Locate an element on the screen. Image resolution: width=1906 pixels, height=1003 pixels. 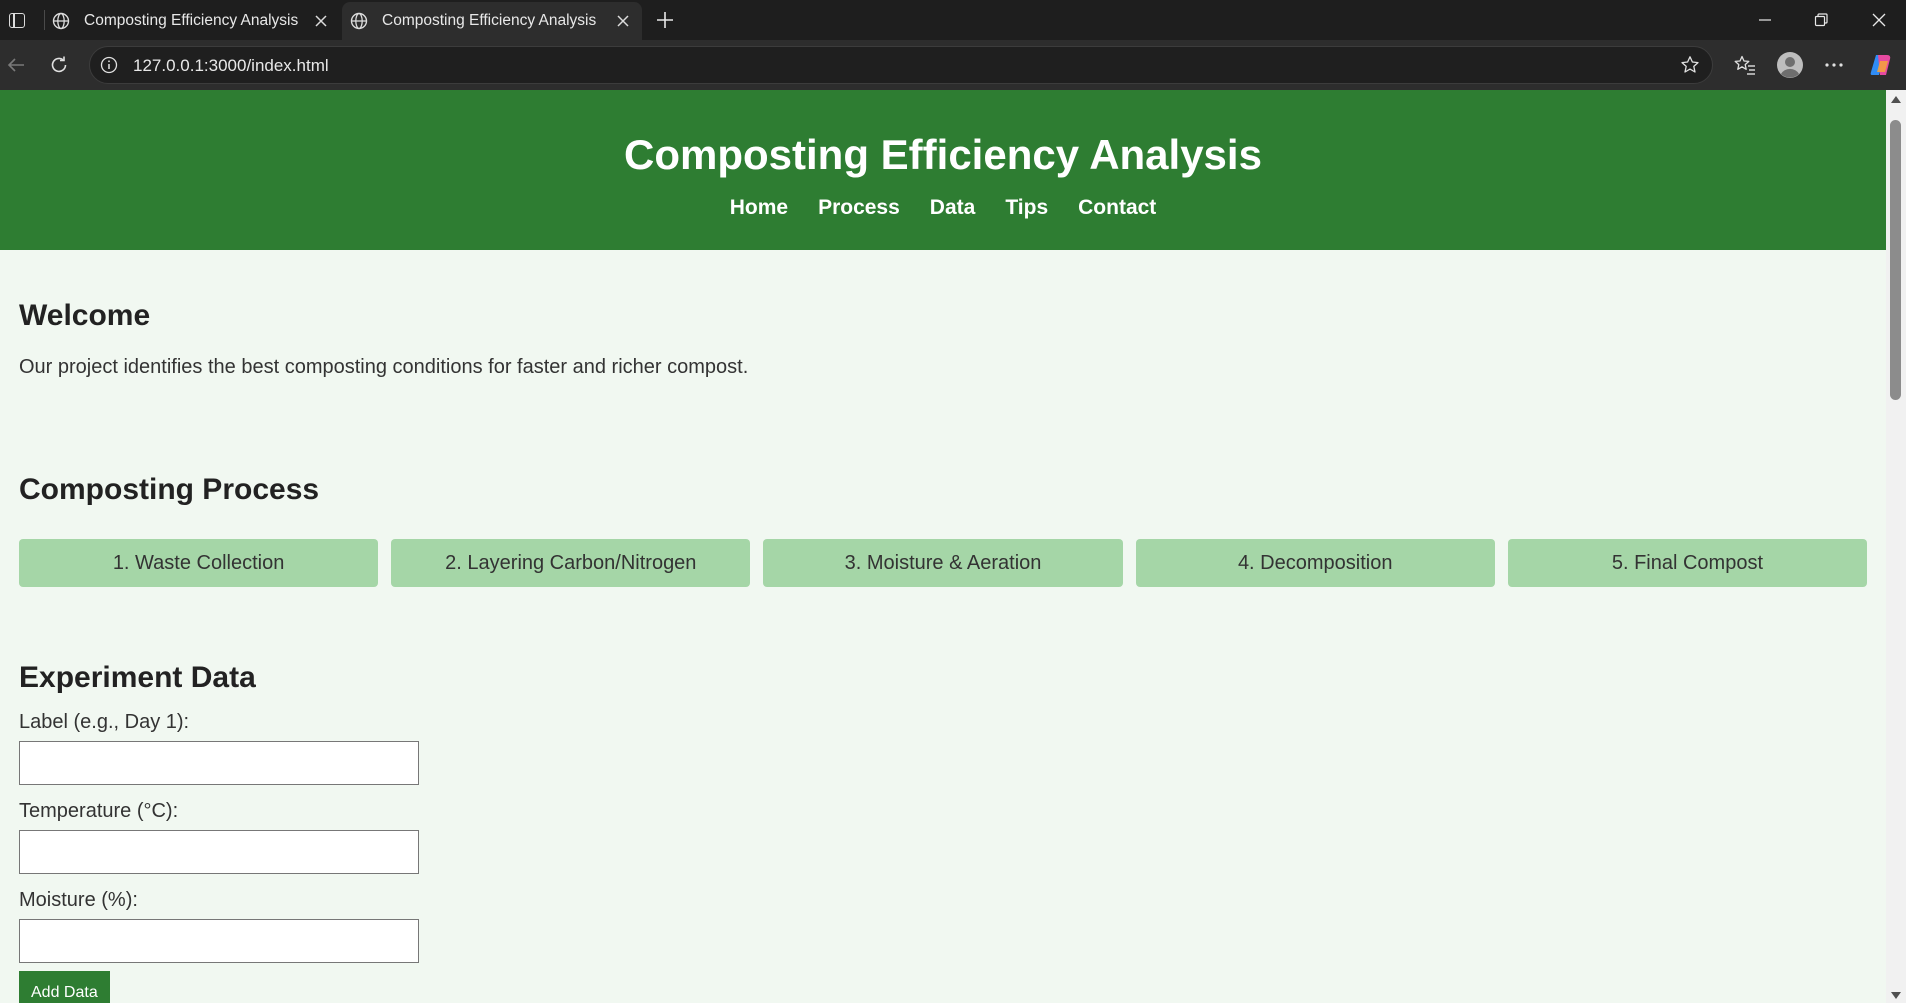
profile-avatar-icon is located at coordinates (1790, 65).